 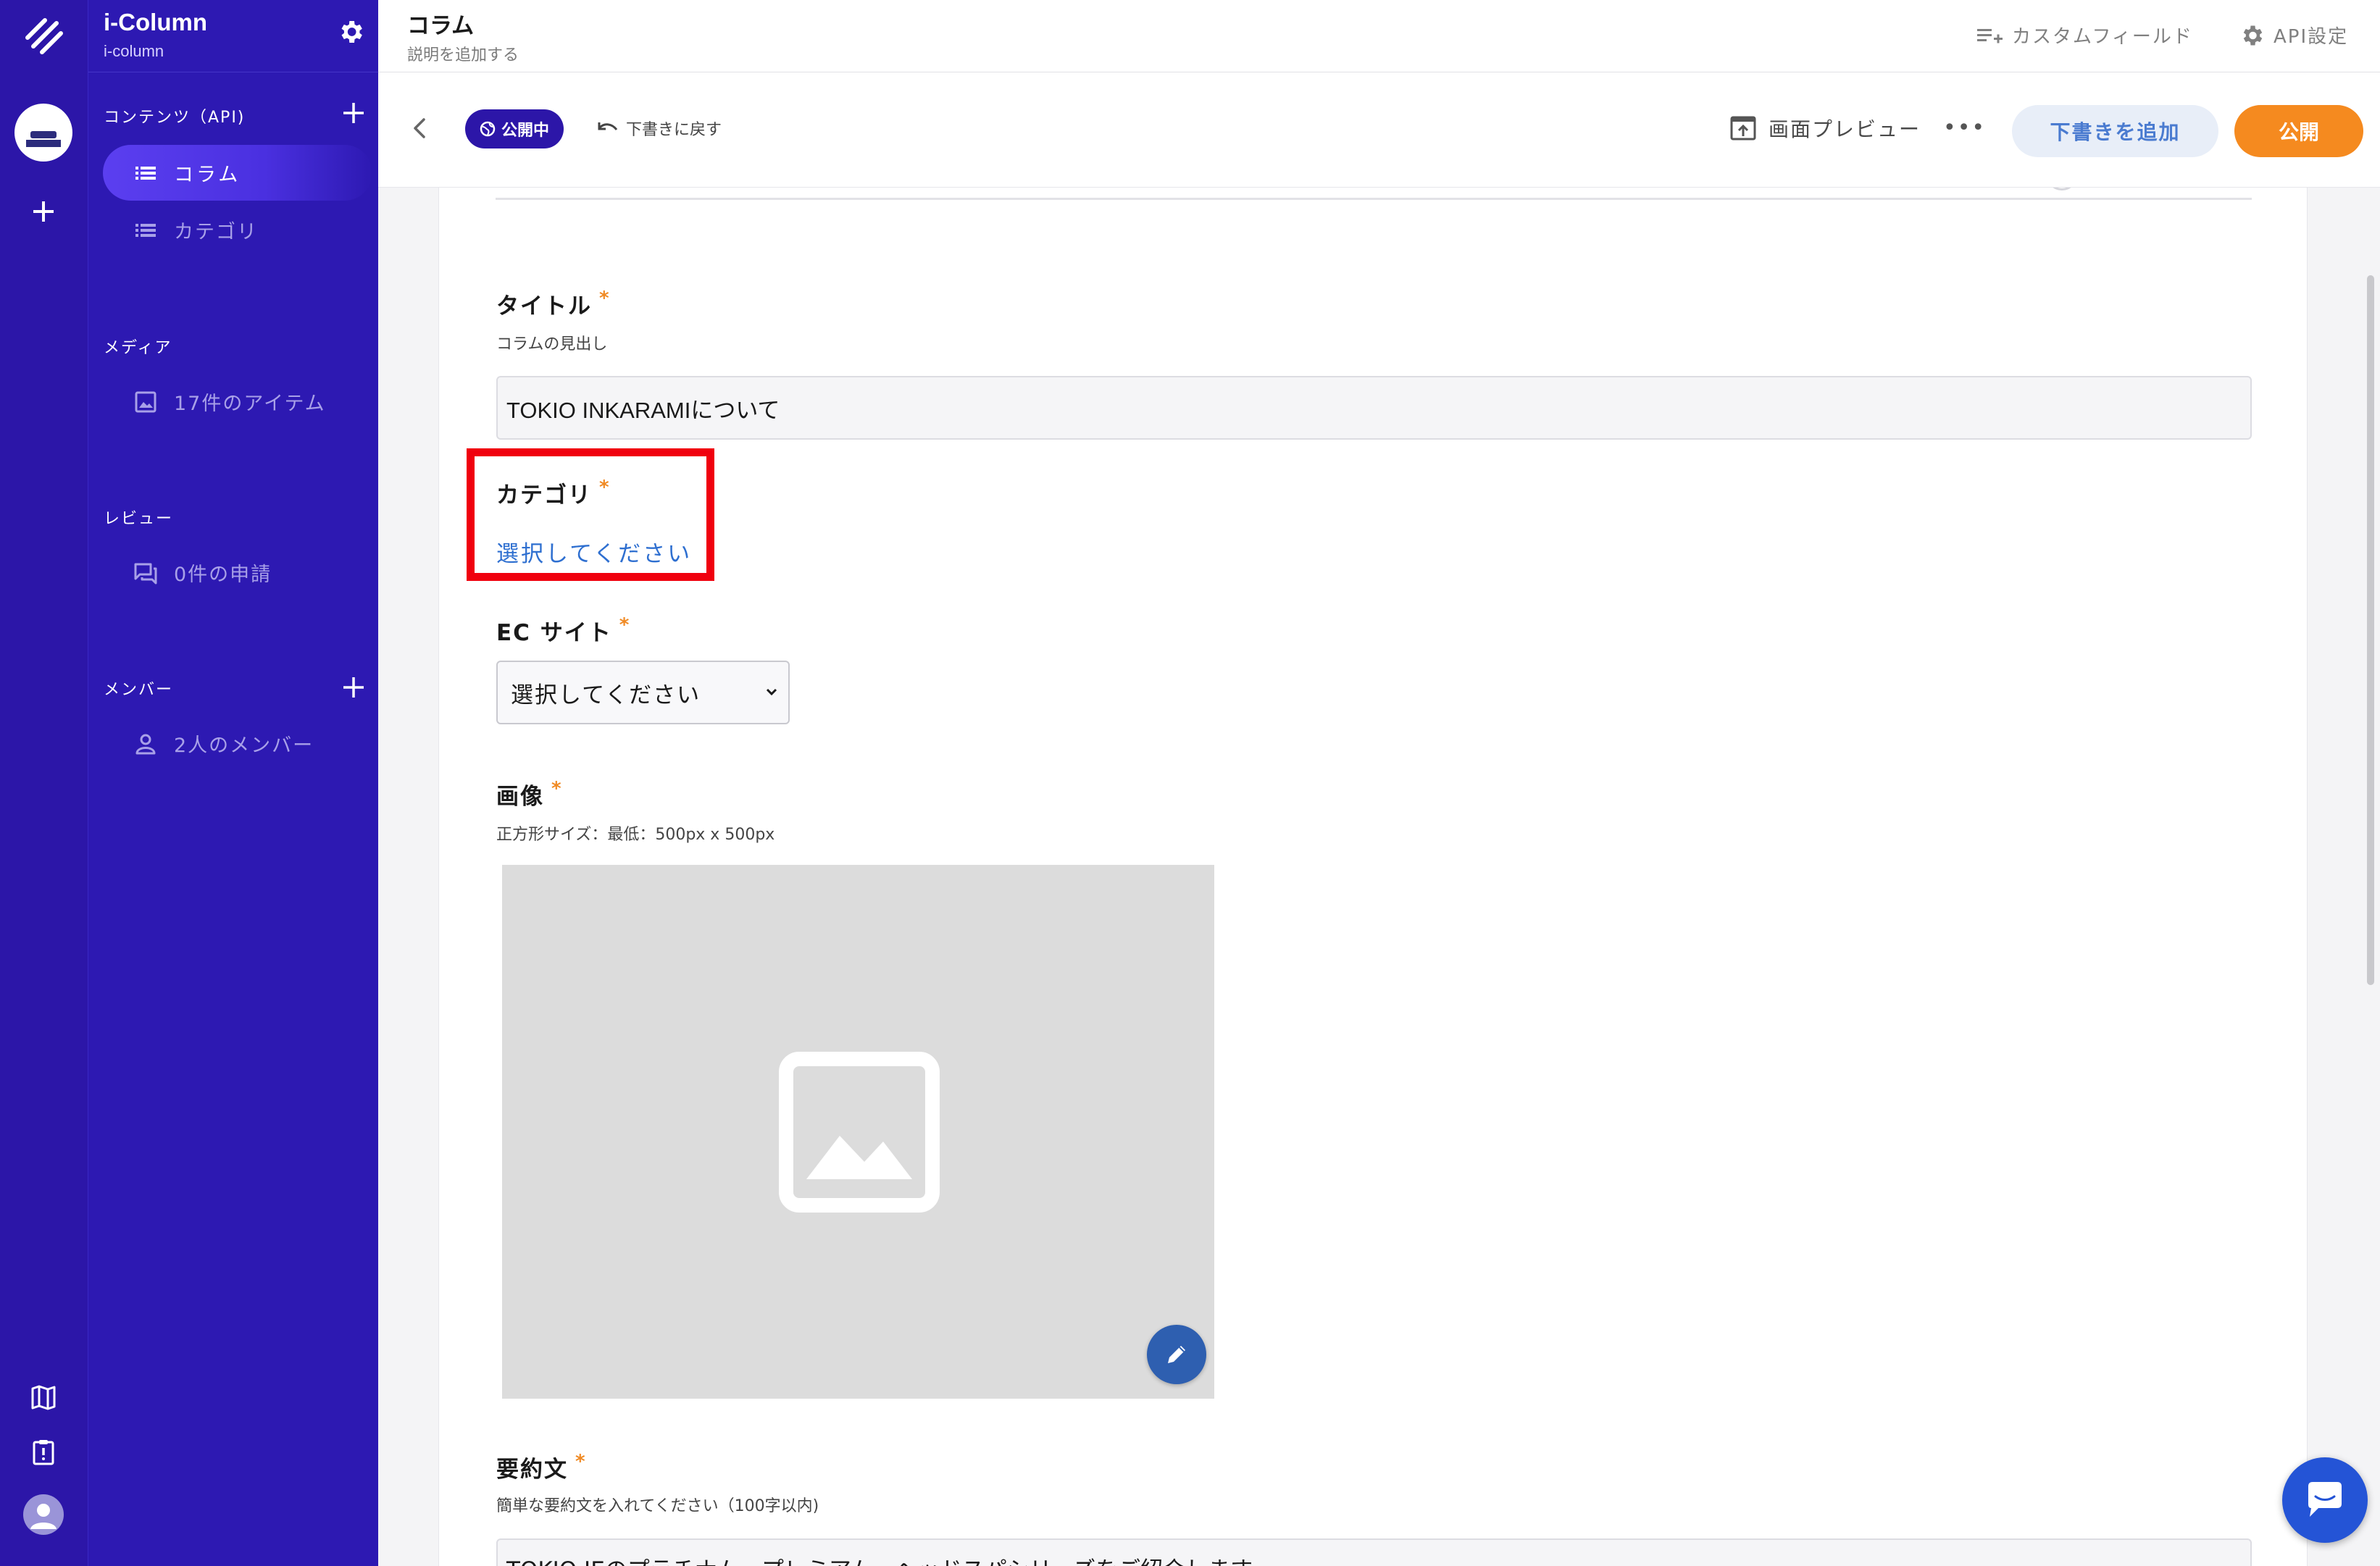 I want to click on api-settings-label: API設定, so click(x=2311, y=37).